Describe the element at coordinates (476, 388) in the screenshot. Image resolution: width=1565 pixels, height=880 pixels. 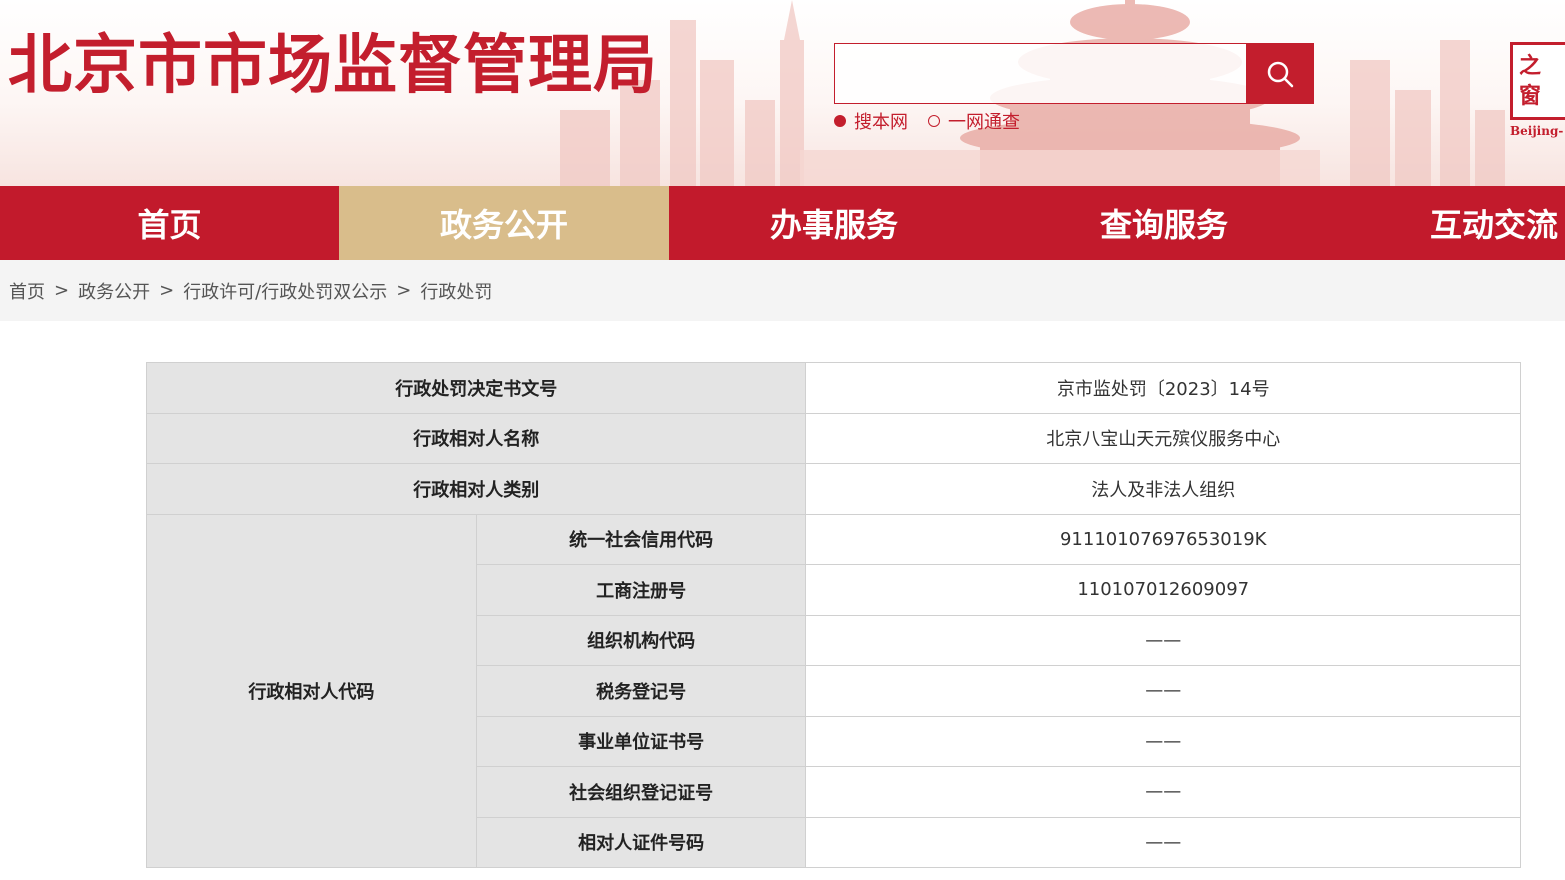
I see `field-label: 行政处罚决定书文号` at that location.